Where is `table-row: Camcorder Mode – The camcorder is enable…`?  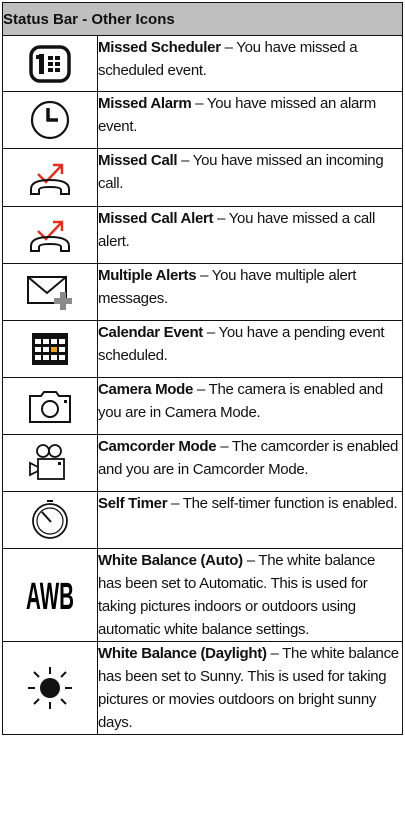
table-row: Camcorder Mode – The camcorder is enable… is located at coordinates (202, 463).